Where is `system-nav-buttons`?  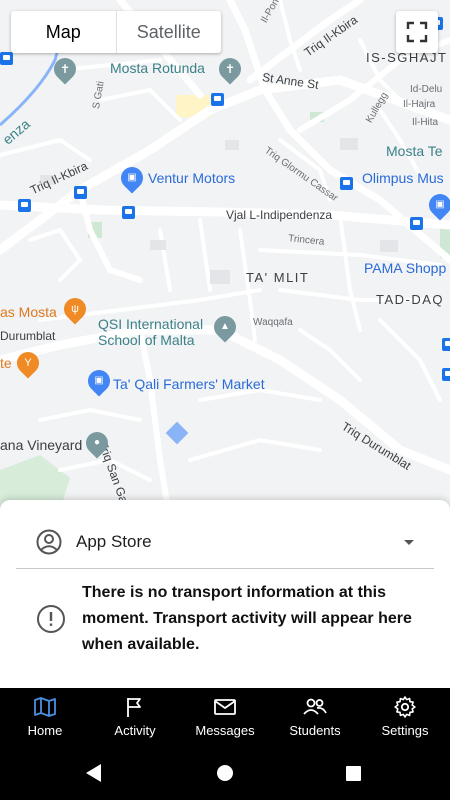 system-nav-buttons is located at coordinates (223, 773).